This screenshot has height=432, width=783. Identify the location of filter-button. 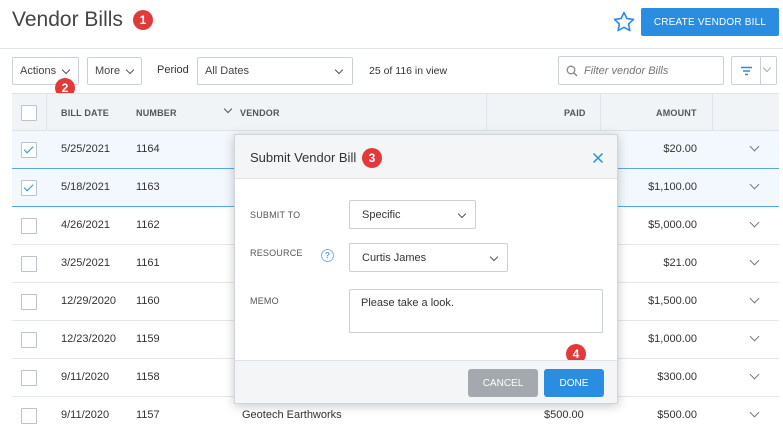
(754, 70).